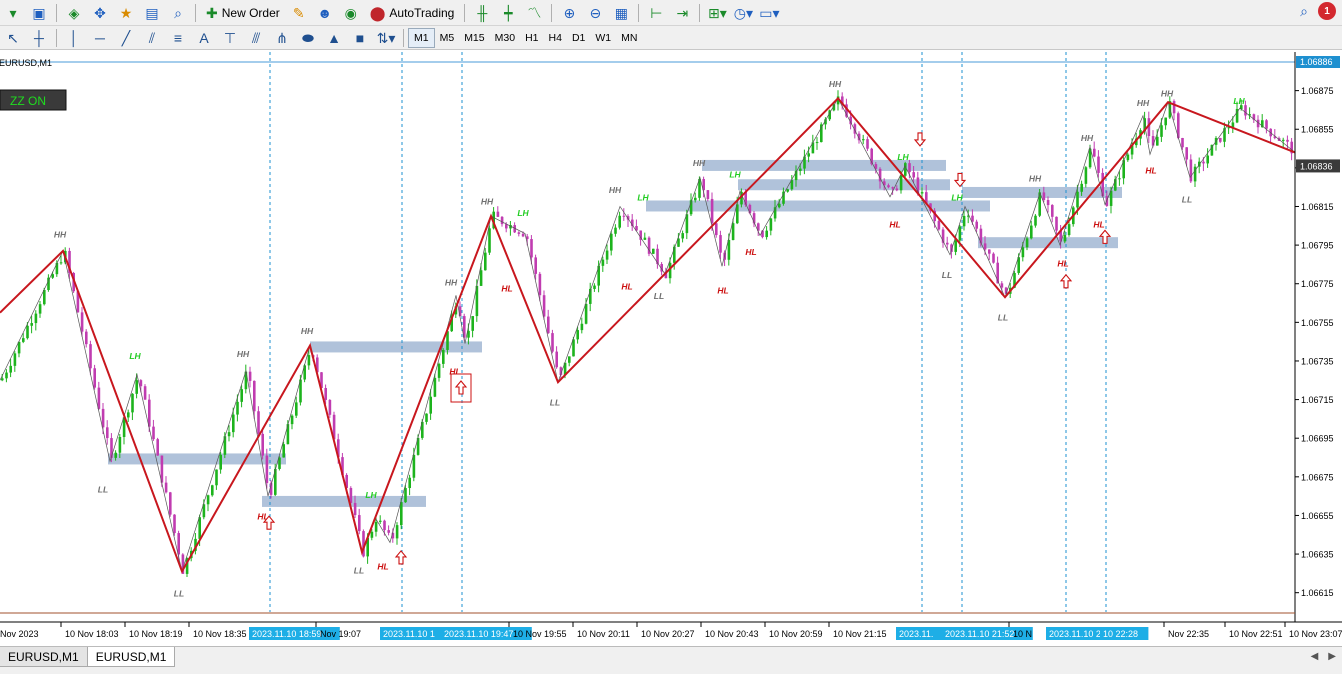  What do you see at coordinates (1317, 246) in the screenshot?
I see `price-tick-label: 1.06795` at bounding box center [1317, 246].